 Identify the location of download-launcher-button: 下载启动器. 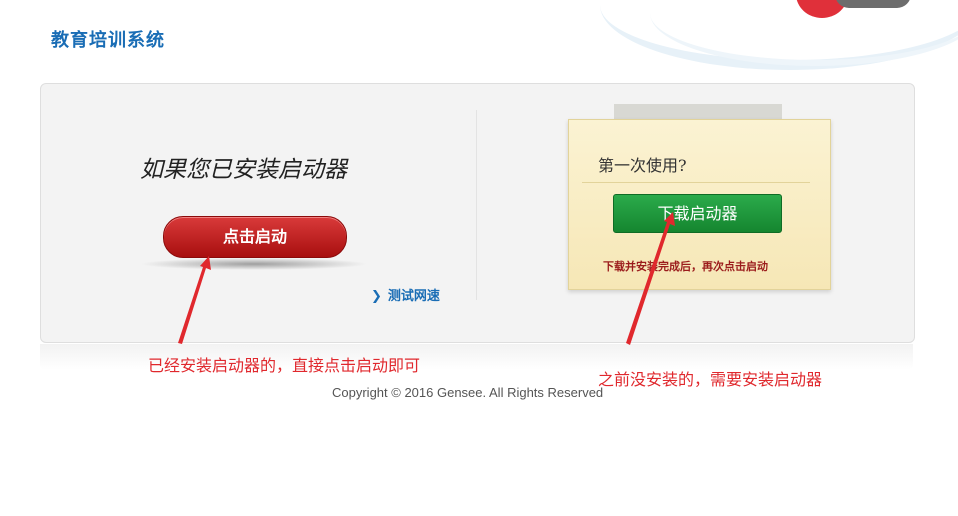
(697, 213).